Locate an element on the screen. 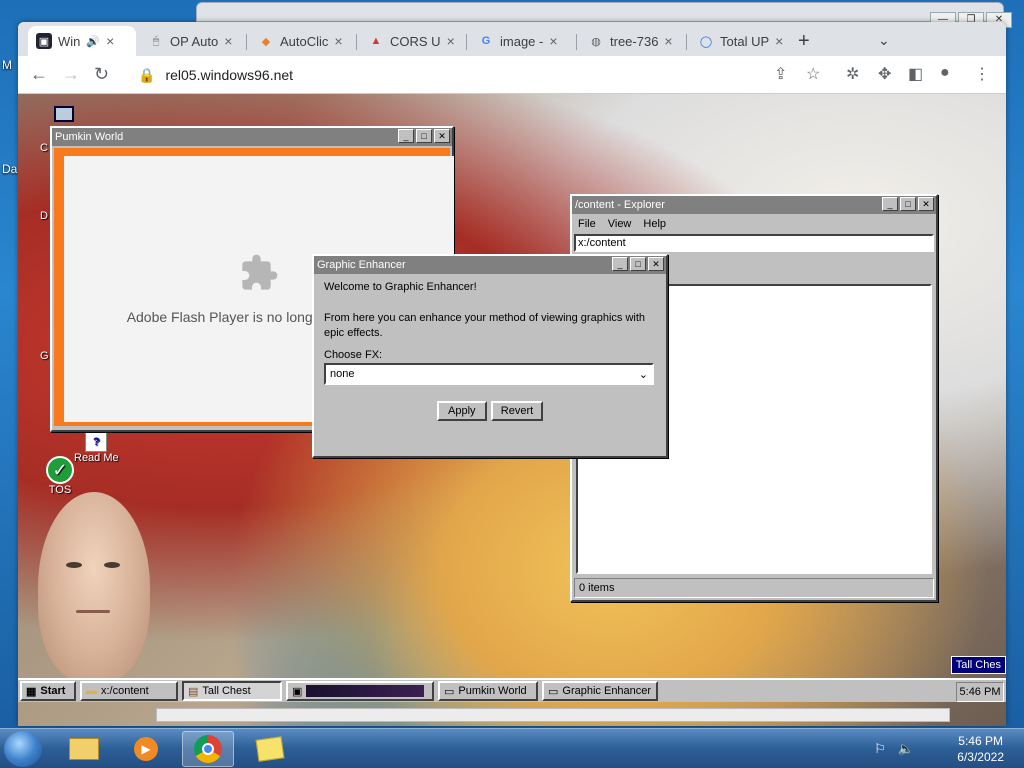 Image resolution: width=1024 pixels, height=768 pixels. tab-windows96: ▣ Win 🔊 × is located at coordinates (82, 41).